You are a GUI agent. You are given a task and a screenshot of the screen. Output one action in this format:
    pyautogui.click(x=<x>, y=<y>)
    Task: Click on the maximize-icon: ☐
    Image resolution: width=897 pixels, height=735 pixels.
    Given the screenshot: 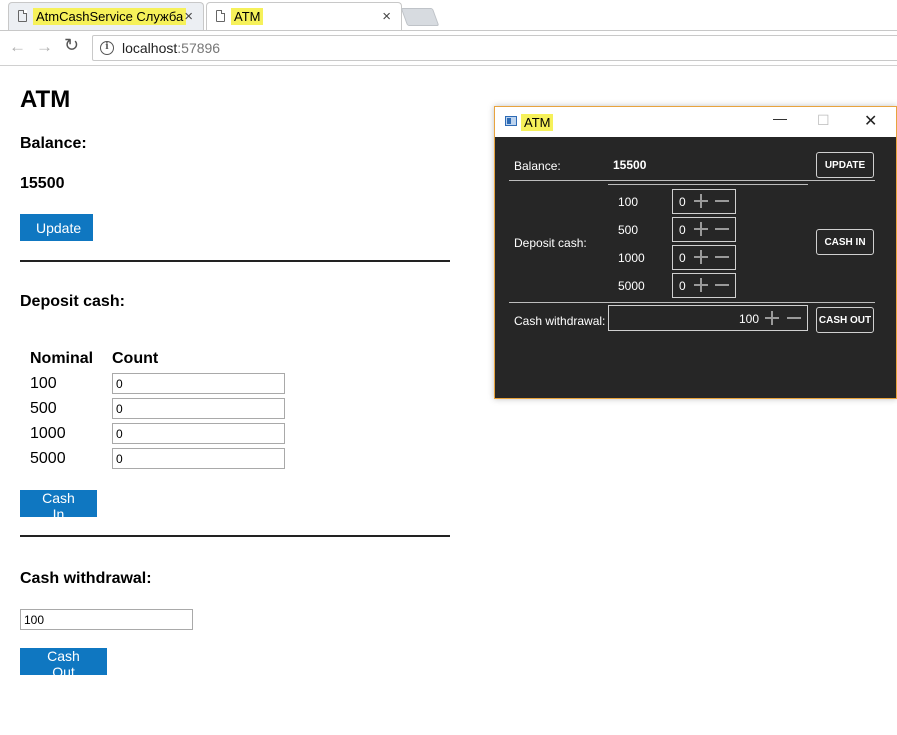 What is the action you would take?
    pyautogui.click(x=823, y=120)
    